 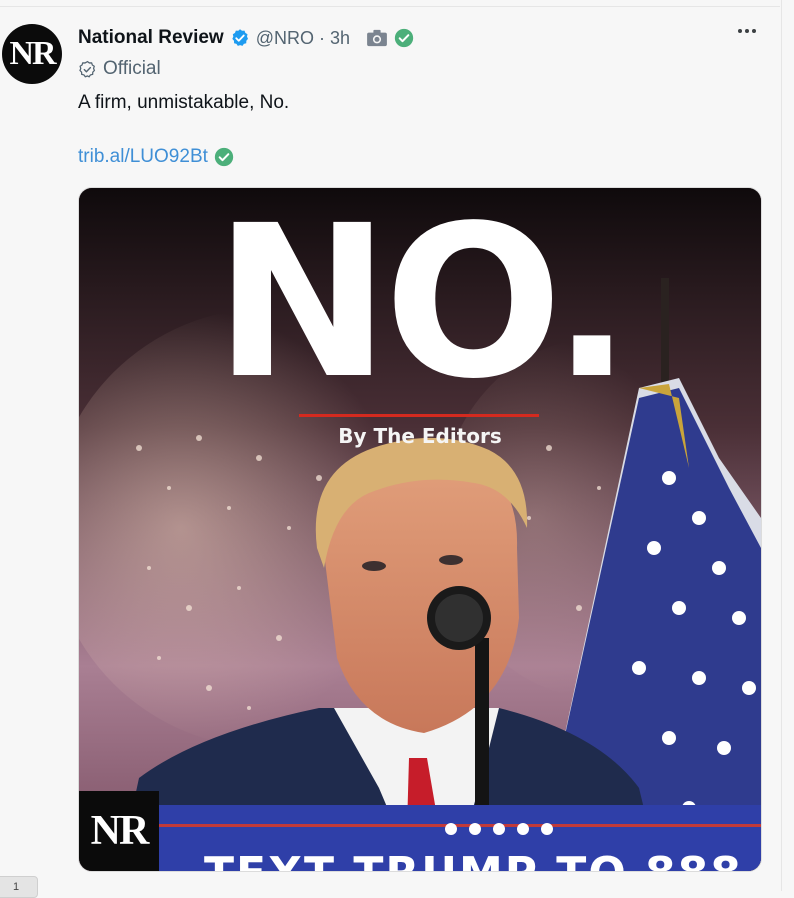 What do you see at coordinates (132, 68) in the screenshot?
I see `official-label: Official` at bounding box center [132, 68].